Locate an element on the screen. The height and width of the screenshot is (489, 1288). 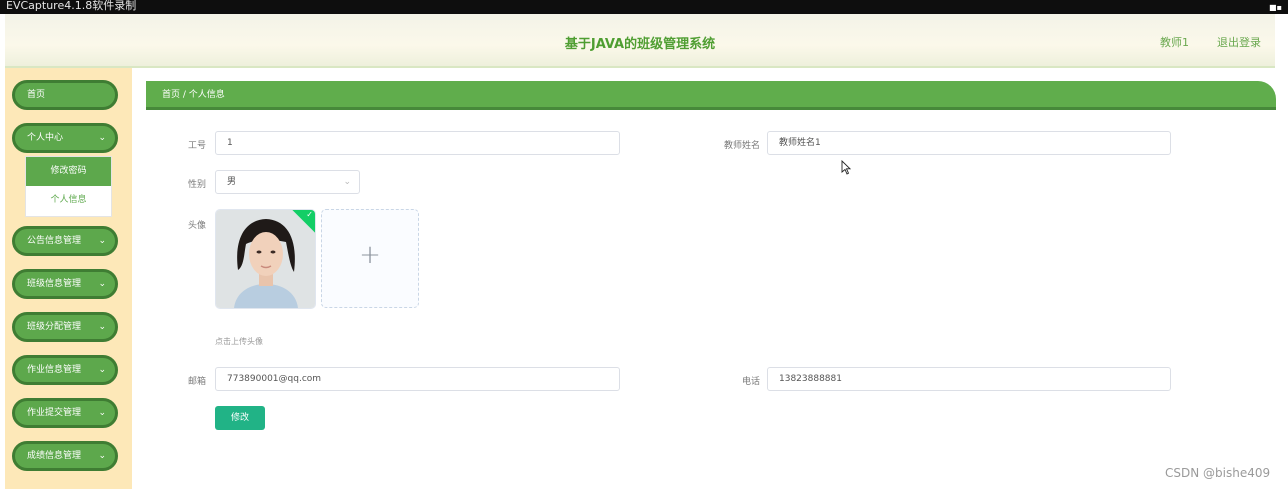
capture-title: EVCapture4.1.8软件录制 is located at coordinates (71, 6).